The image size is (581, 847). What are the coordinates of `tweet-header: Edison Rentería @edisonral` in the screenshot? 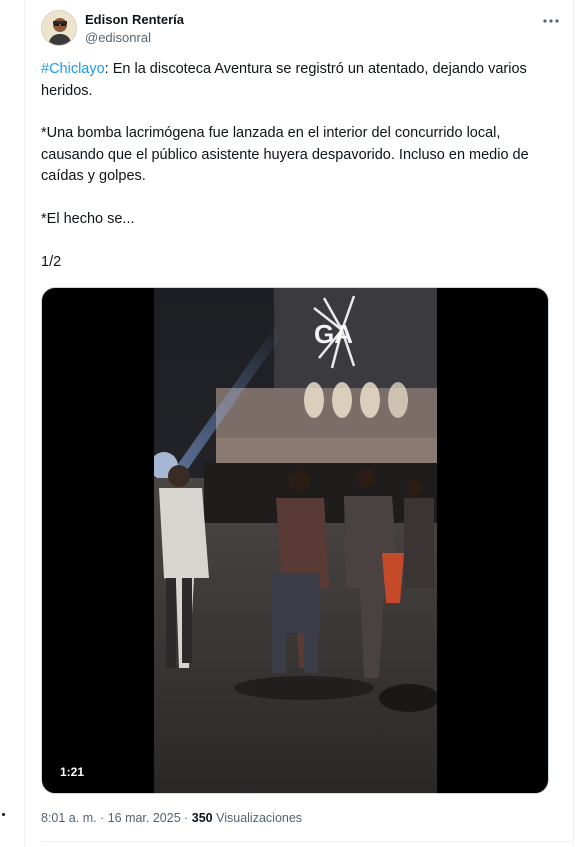 It's located at (301, 30).